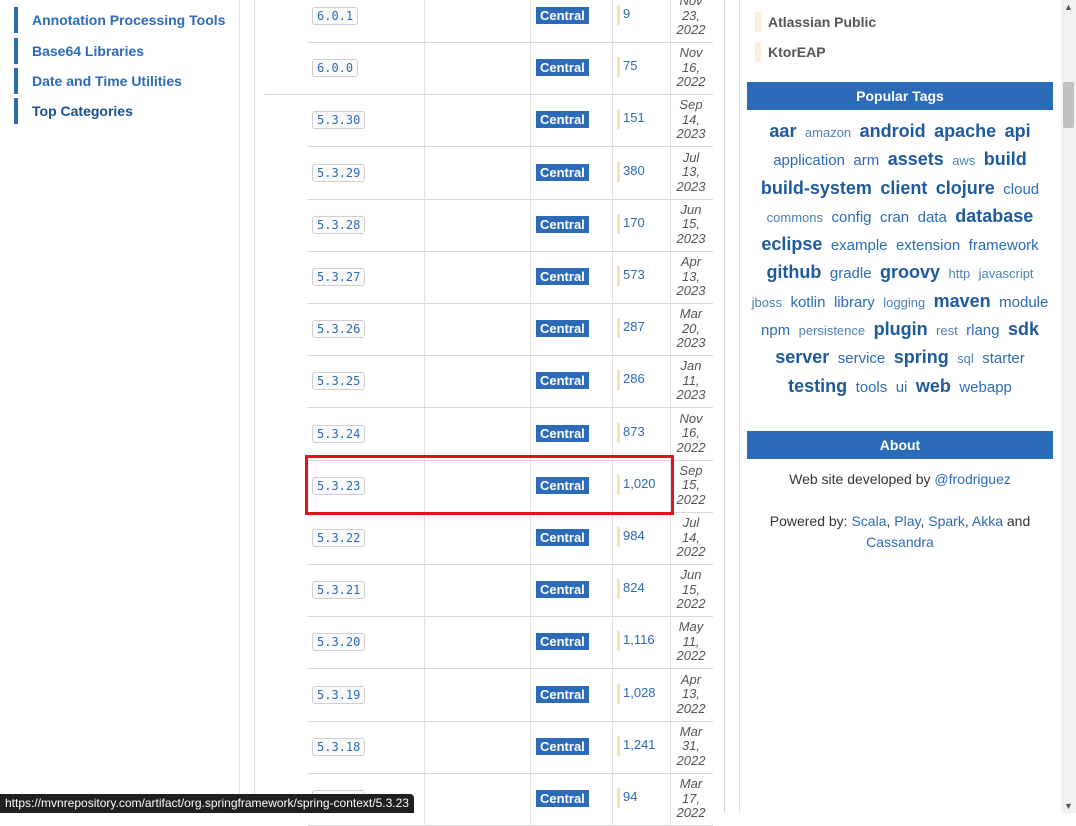 The width and height of the screenshot is (1076, 826). Describe the element at coordinates (982, 330) in the screenshot. I see `tag-link: rlang` at that location.